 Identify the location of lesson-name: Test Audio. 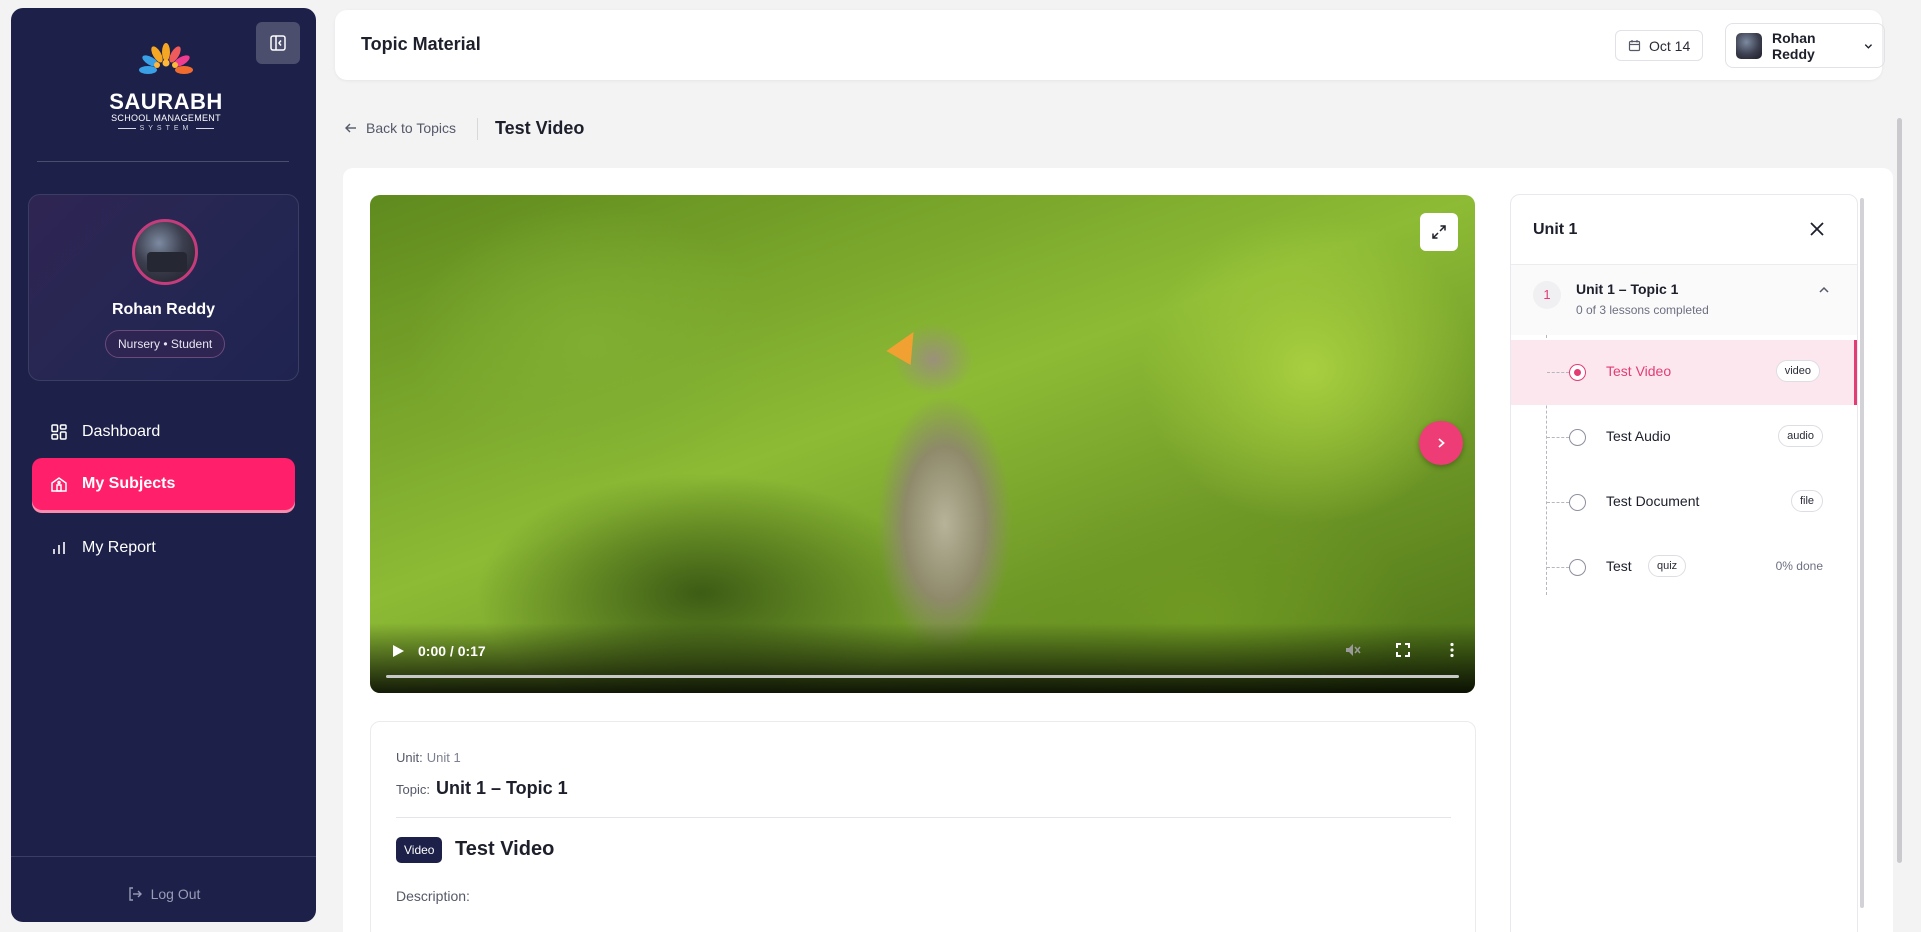
(1638, 436).